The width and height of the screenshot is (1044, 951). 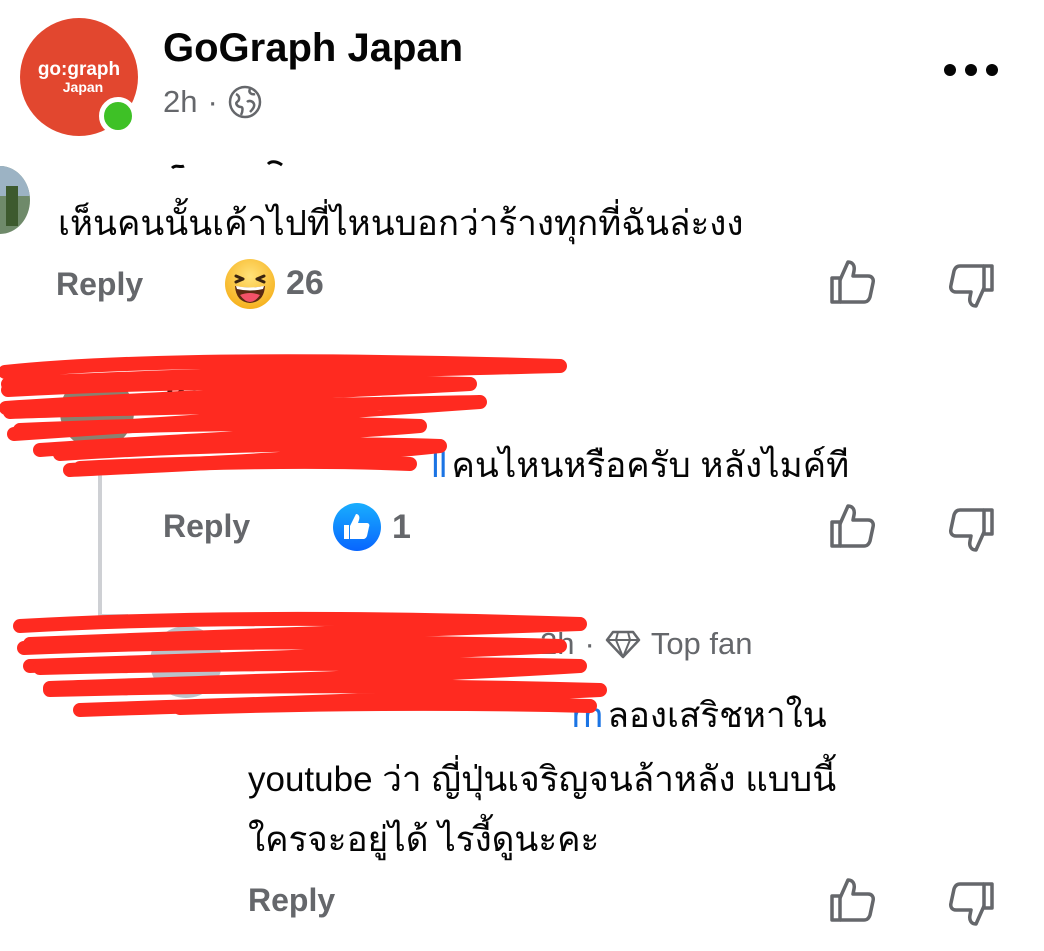 What do you see at coordinates (245, 102) in the screenshot?
I see `globe-icon` at bounding box center [245, 102].